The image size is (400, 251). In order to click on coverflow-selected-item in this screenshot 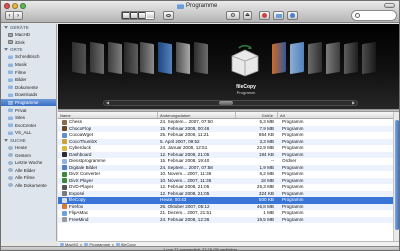, I will do `click(245, 61)`.